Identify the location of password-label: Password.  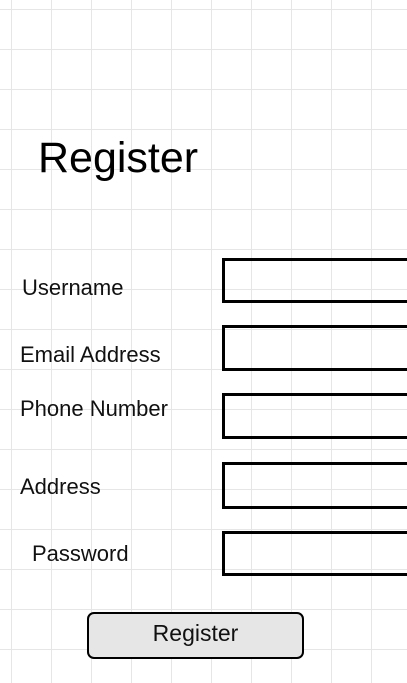
(80, 553).